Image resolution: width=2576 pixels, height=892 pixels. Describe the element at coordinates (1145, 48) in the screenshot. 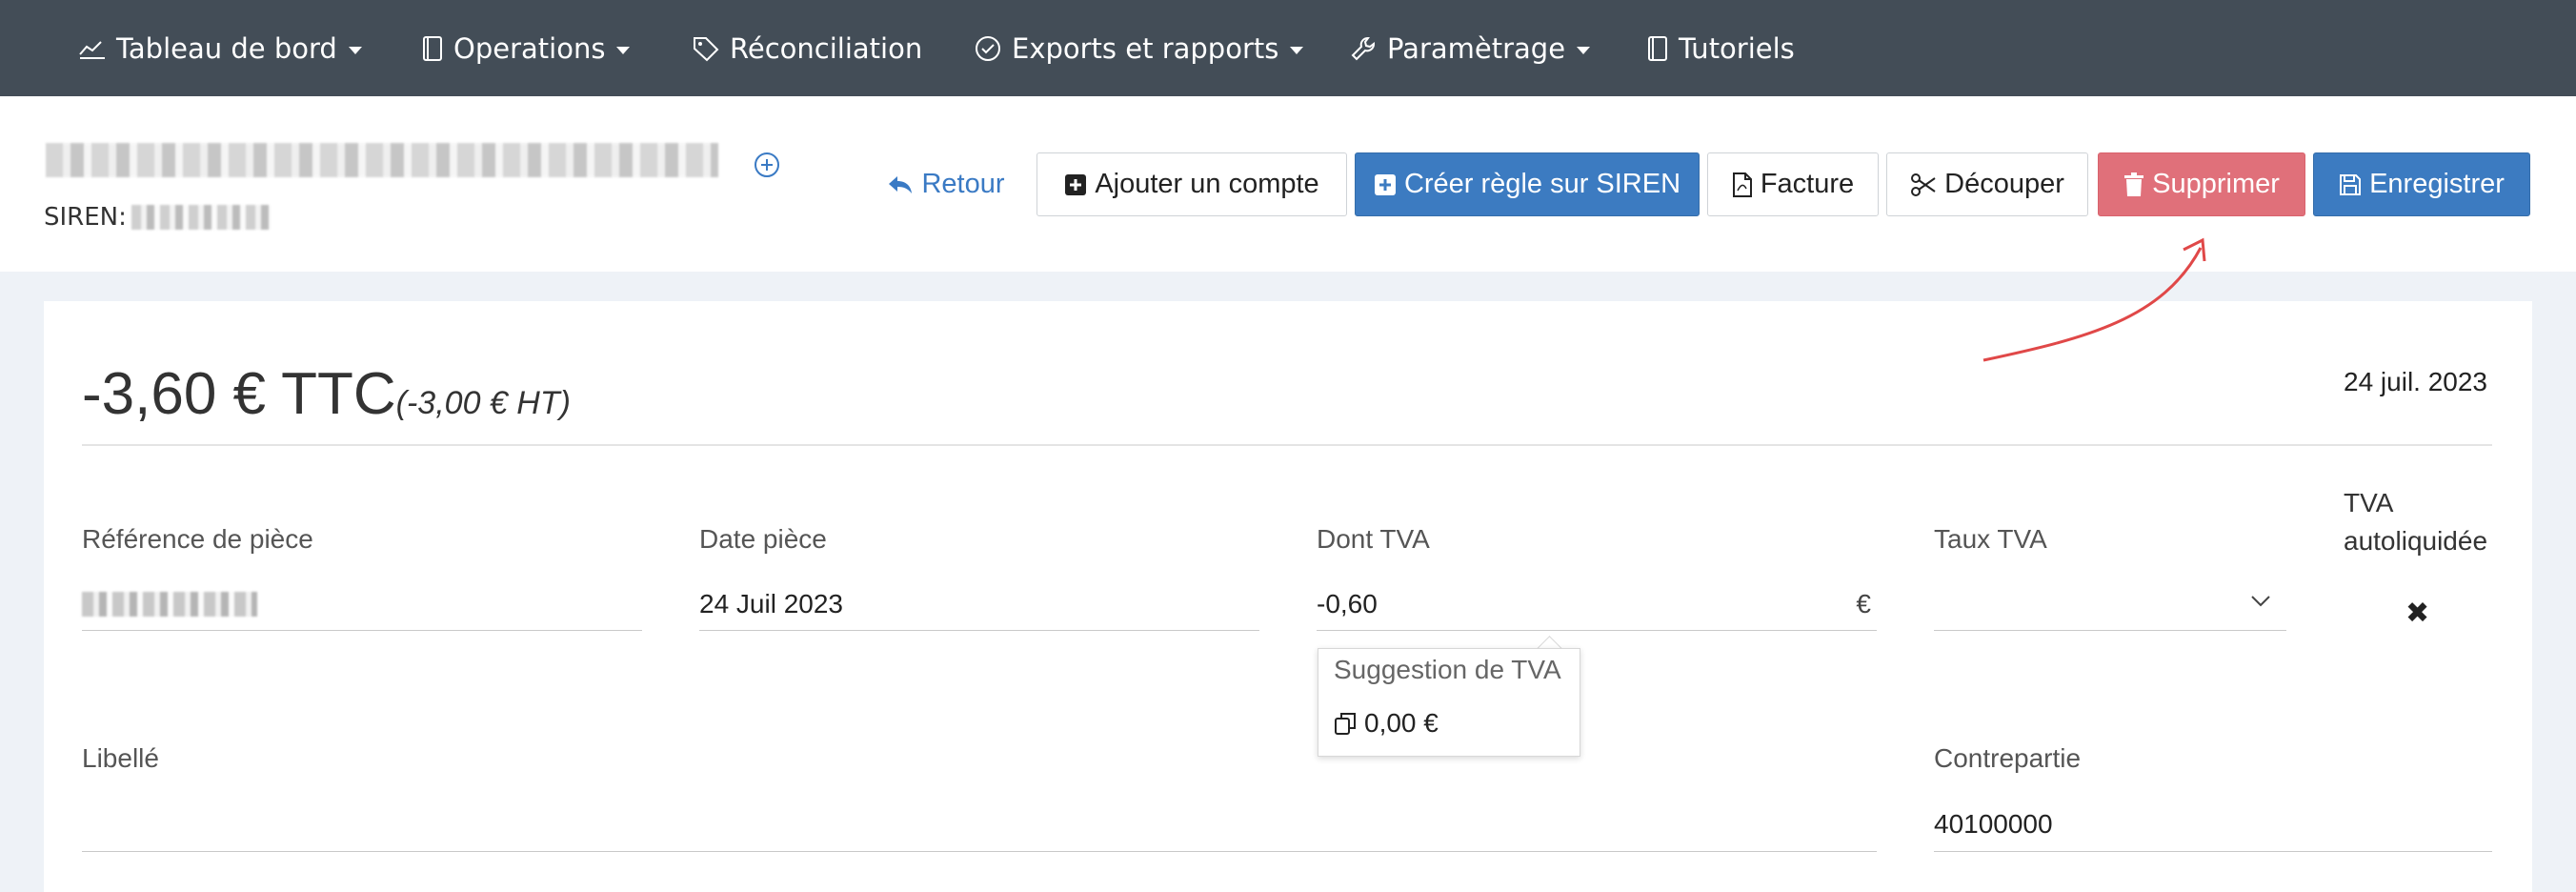

I see `nav-item-label: Exports et rapports` at that location.